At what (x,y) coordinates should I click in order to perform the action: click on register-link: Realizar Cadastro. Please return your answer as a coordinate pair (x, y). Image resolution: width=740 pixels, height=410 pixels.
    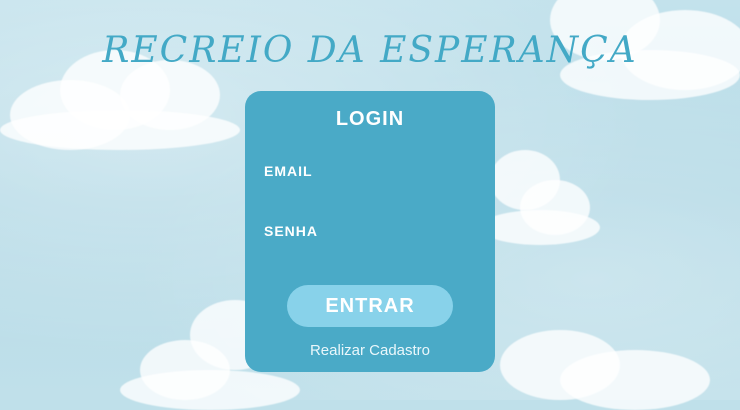
    Looking at the image, I should click on (370, 350).